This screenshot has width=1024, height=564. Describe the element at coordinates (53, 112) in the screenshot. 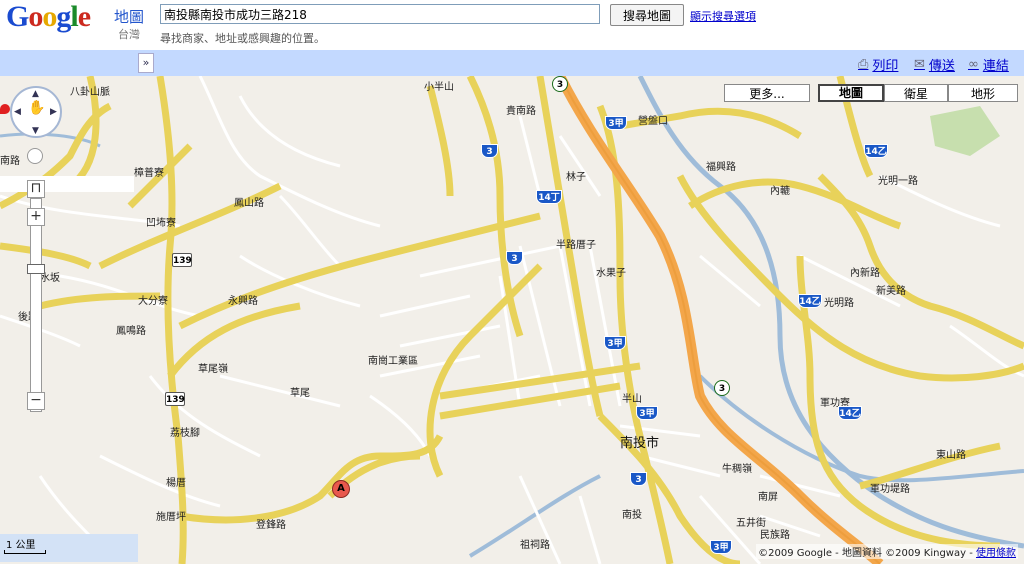

I see `pan-right-icon: ▶` at that location.